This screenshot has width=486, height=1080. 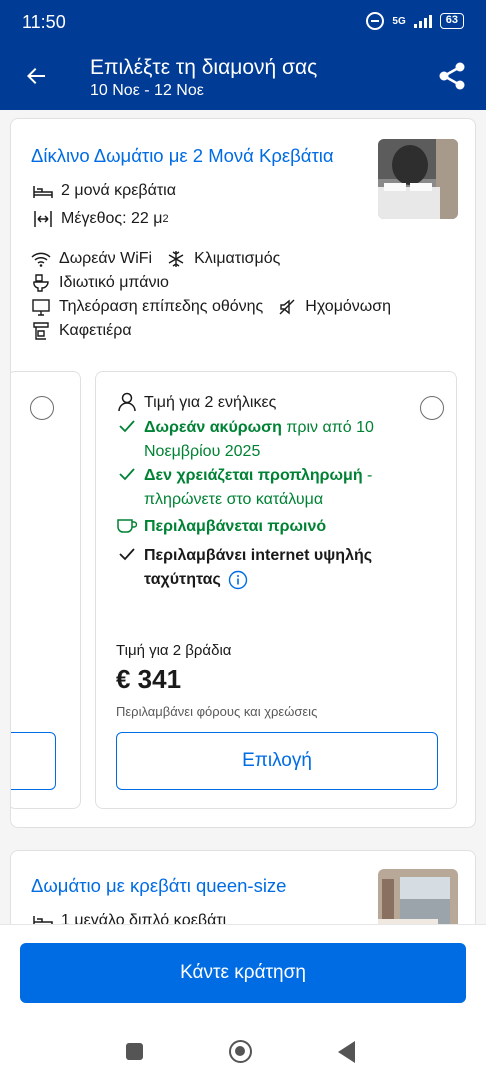 What do you see at coordinates (243, 23) in the screenshot?
I see `status-bar: 11:50 5G 63` at bounding box center [243, 23].